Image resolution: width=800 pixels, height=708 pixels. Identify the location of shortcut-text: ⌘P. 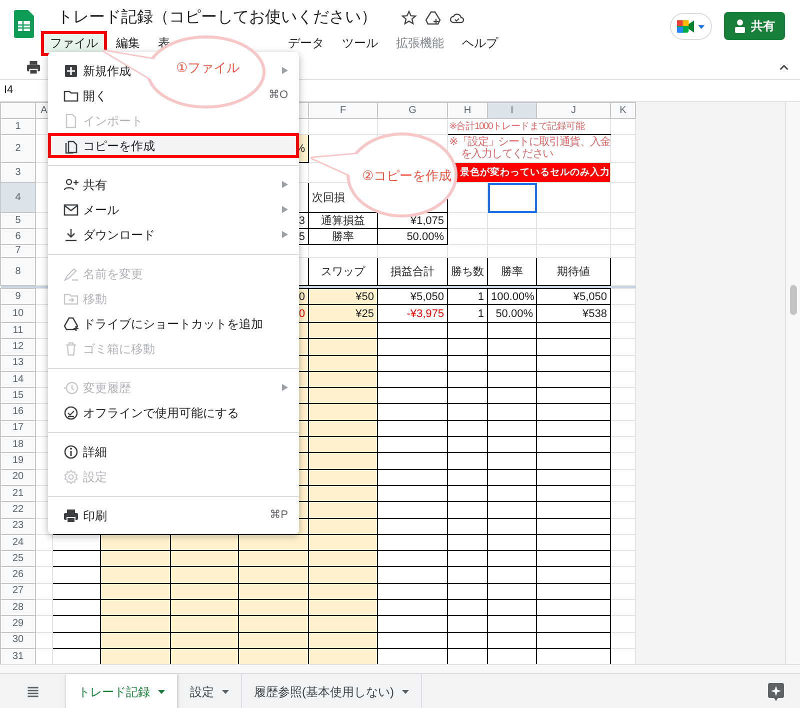
(279, 516).